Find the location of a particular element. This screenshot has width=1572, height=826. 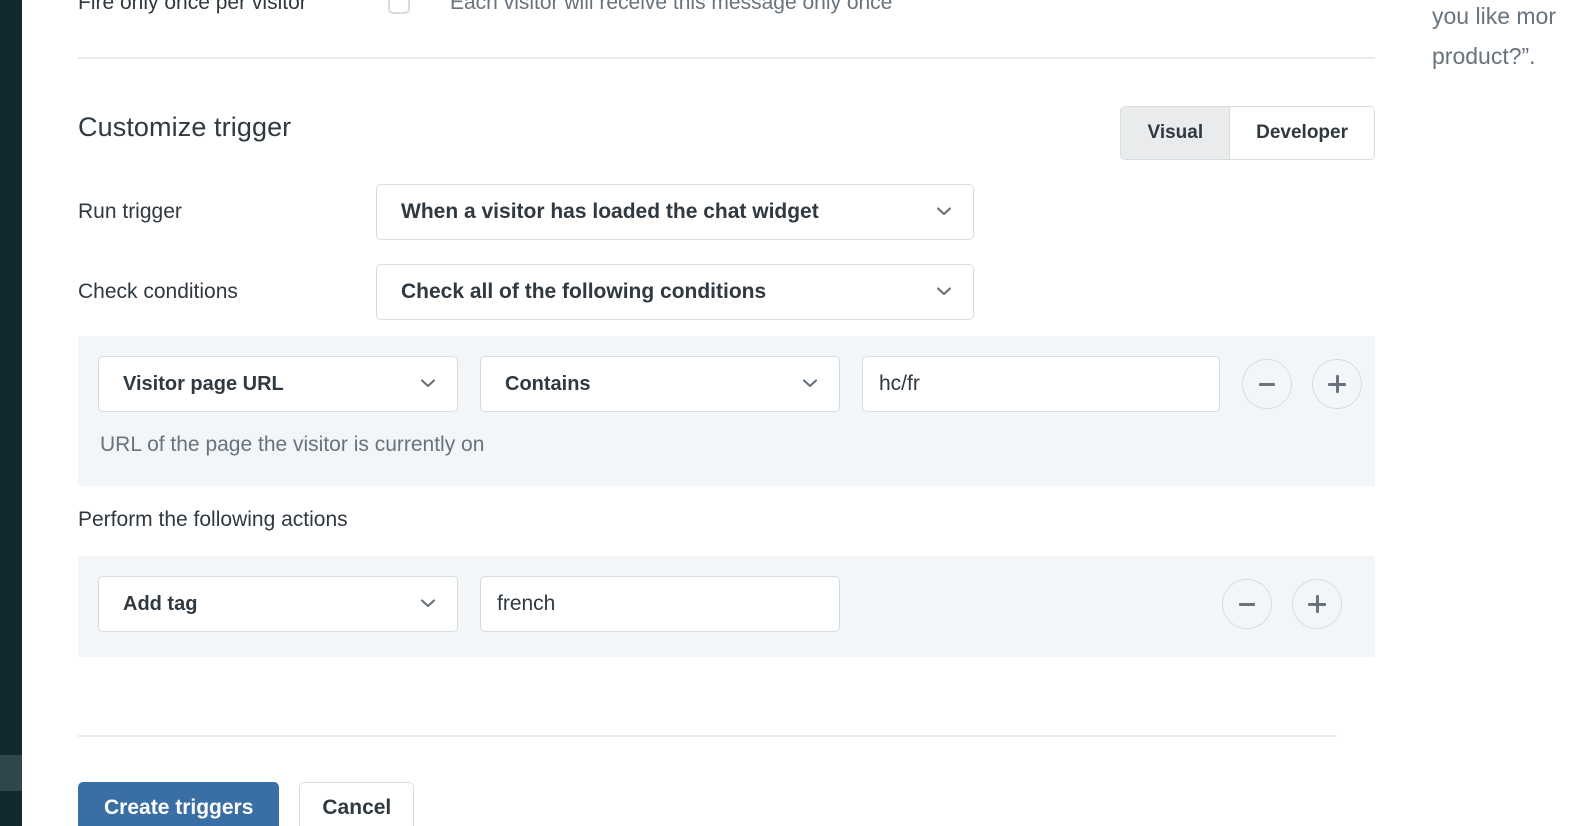

add-condition-button is located at coordinates (1337, 384).